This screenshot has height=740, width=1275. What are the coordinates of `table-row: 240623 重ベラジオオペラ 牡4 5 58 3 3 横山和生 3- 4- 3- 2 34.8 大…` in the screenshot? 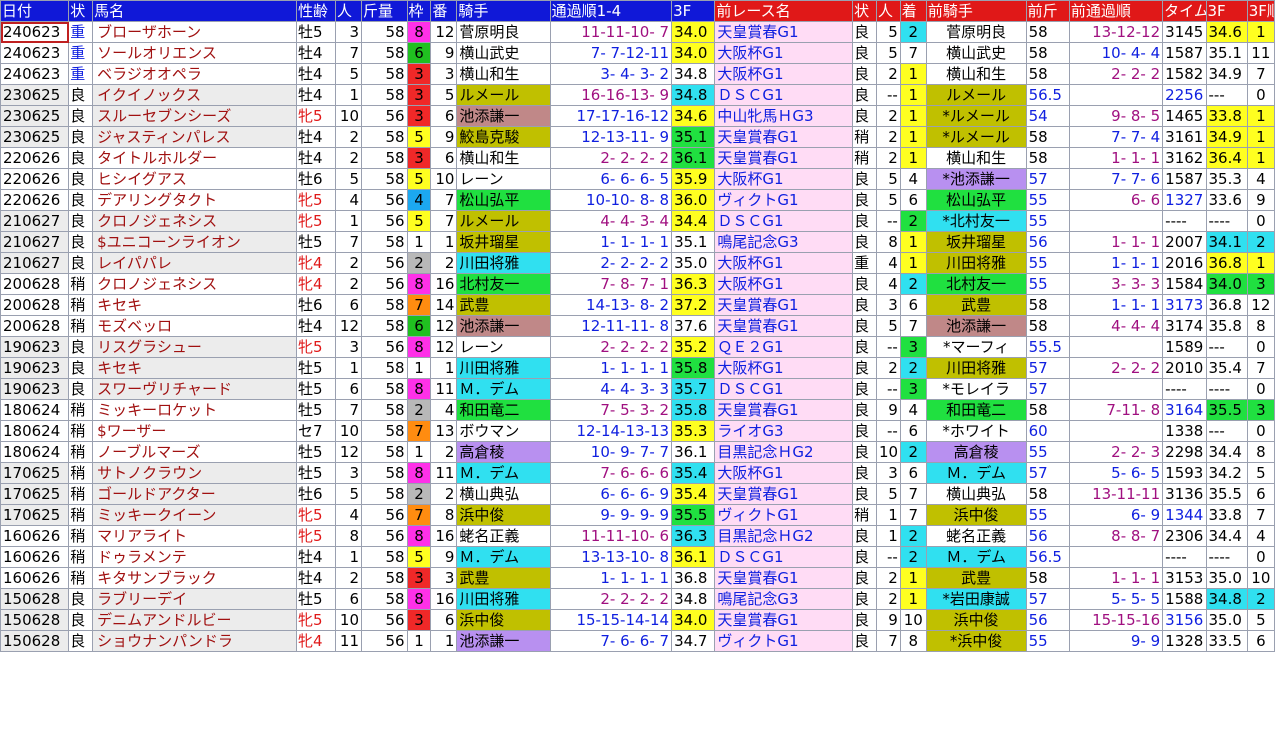 It's located at (637, 74).